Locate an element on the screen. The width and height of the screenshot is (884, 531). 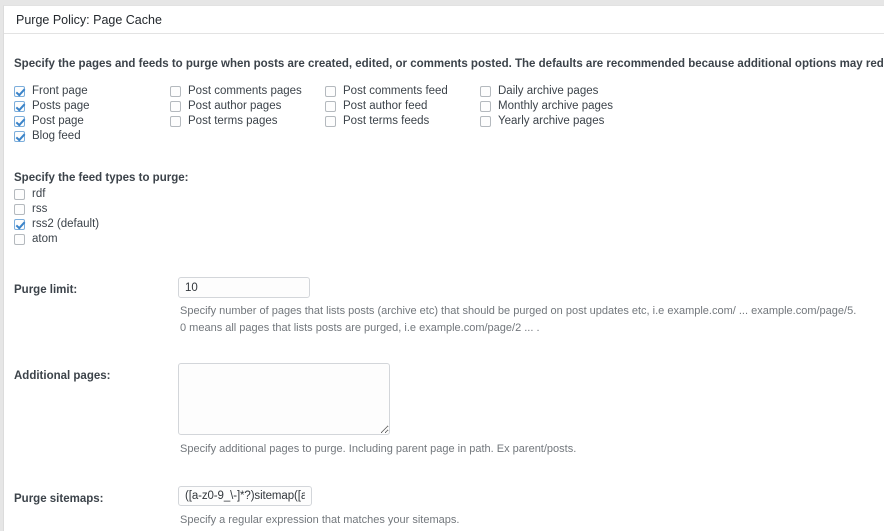
checkbox-label-post-comments-pages: Post comments pages is located at coordinates (245, 90).